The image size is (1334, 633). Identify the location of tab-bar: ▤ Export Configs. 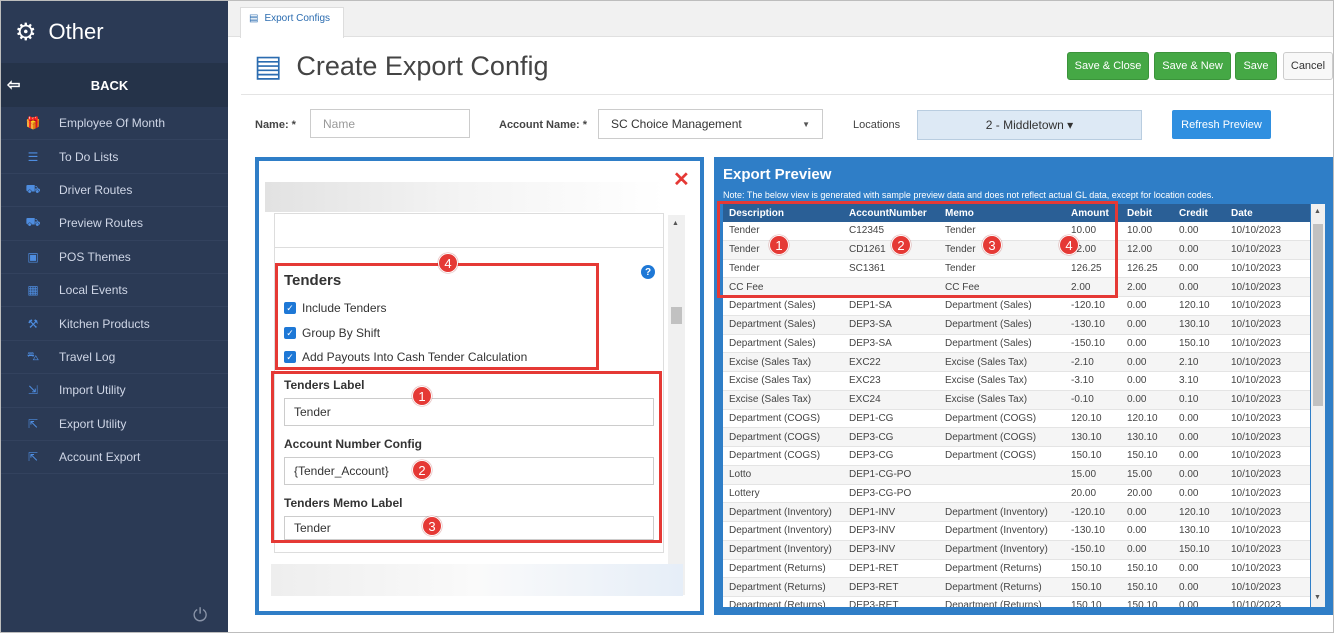
(780, 19).